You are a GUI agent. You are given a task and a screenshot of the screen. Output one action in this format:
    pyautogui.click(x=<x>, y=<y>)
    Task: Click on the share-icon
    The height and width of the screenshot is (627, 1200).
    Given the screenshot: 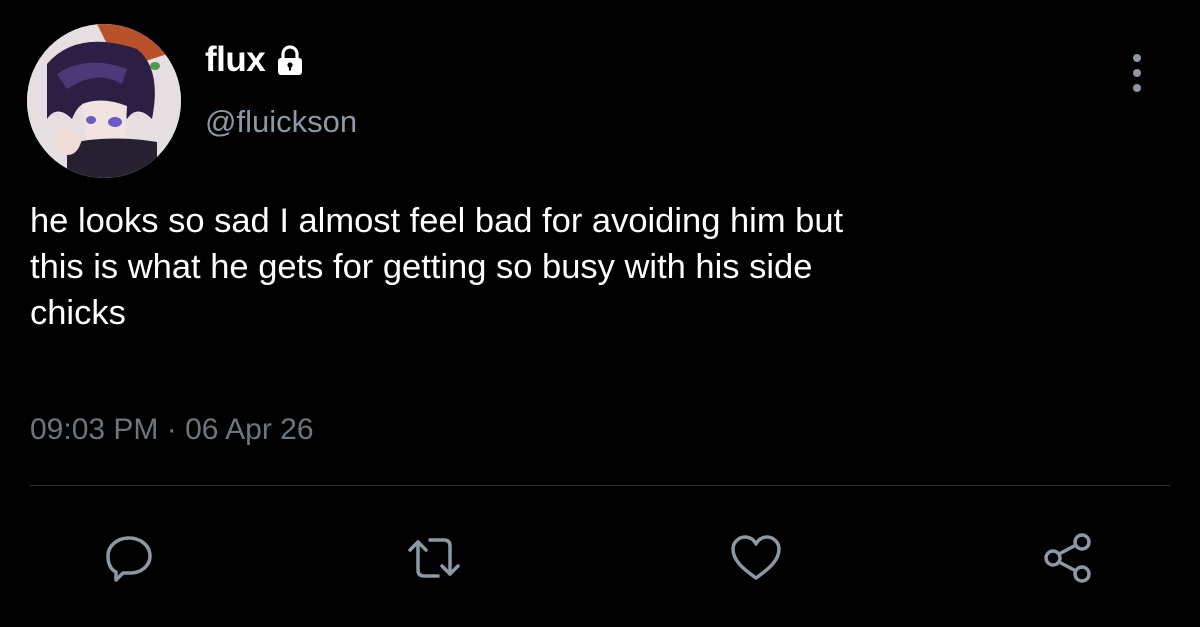 What is the action you would take?
    pyautogui.click(x=1067, y=558)
    